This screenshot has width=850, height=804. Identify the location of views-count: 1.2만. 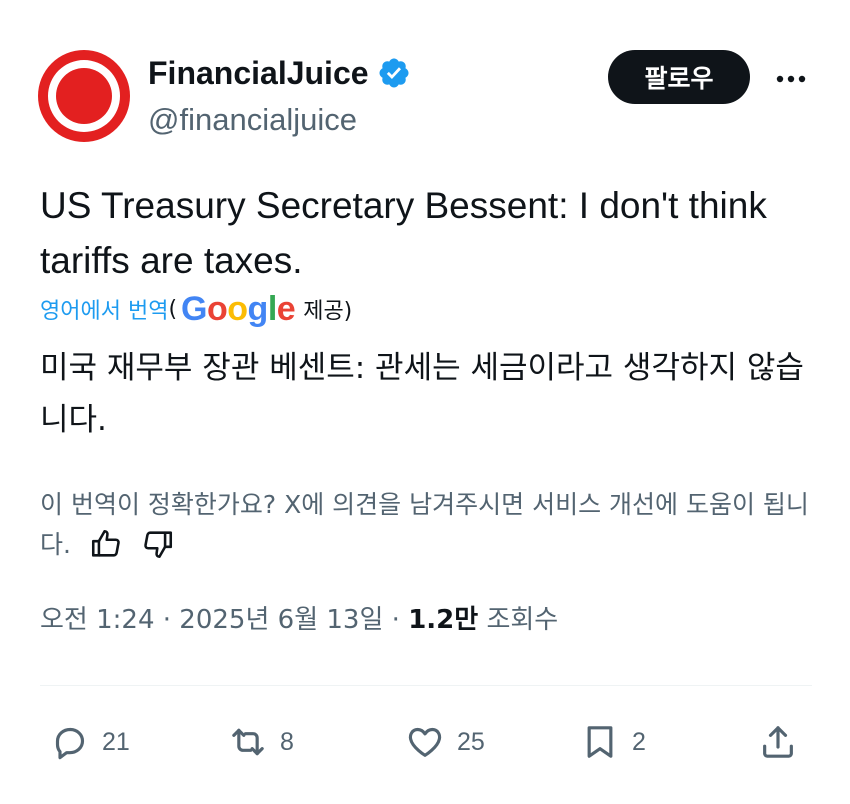
(443, 620).